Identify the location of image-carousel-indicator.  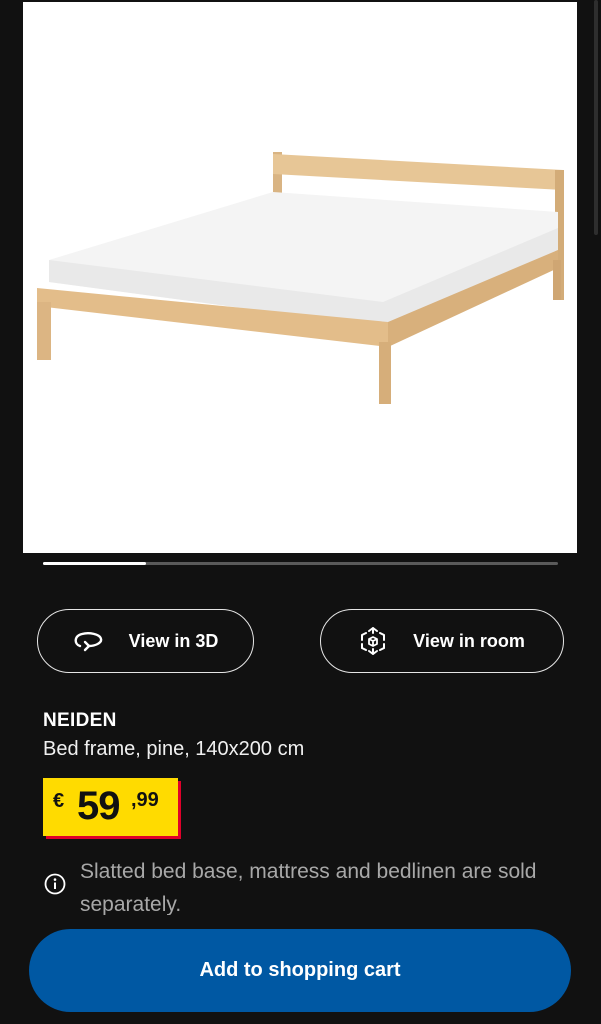
(300, 563).